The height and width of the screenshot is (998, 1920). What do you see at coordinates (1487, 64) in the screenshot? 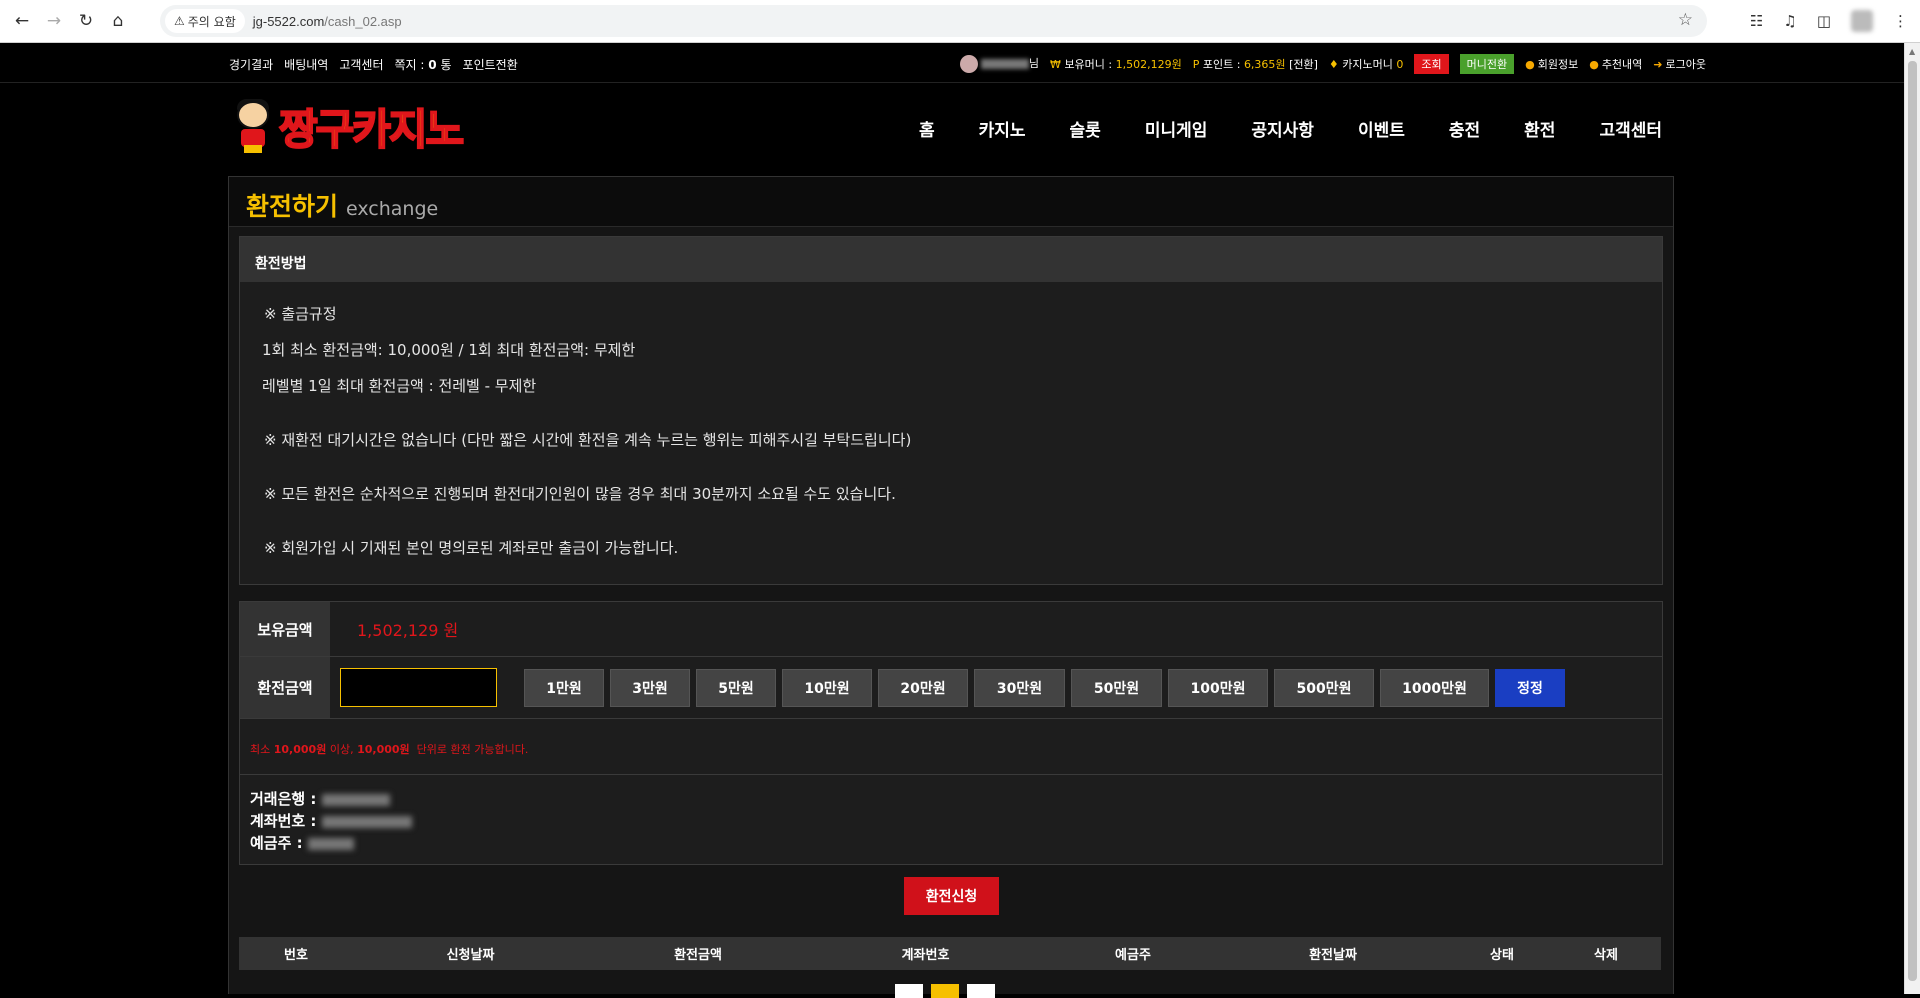
I see `money-convert-button: 머니전환` at bounding box center [1487, 64].